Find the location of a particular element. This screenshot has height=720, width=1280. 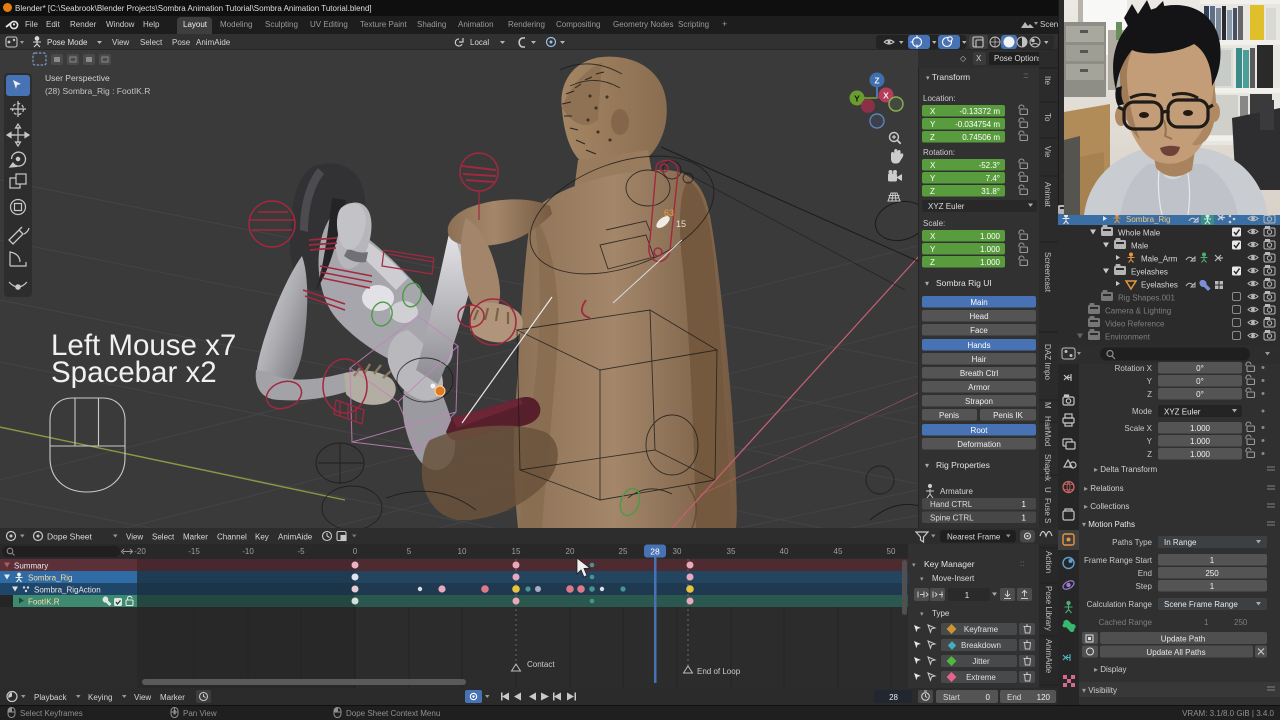

svg-text: XYZ Euler is located at coordinates (946, 206).